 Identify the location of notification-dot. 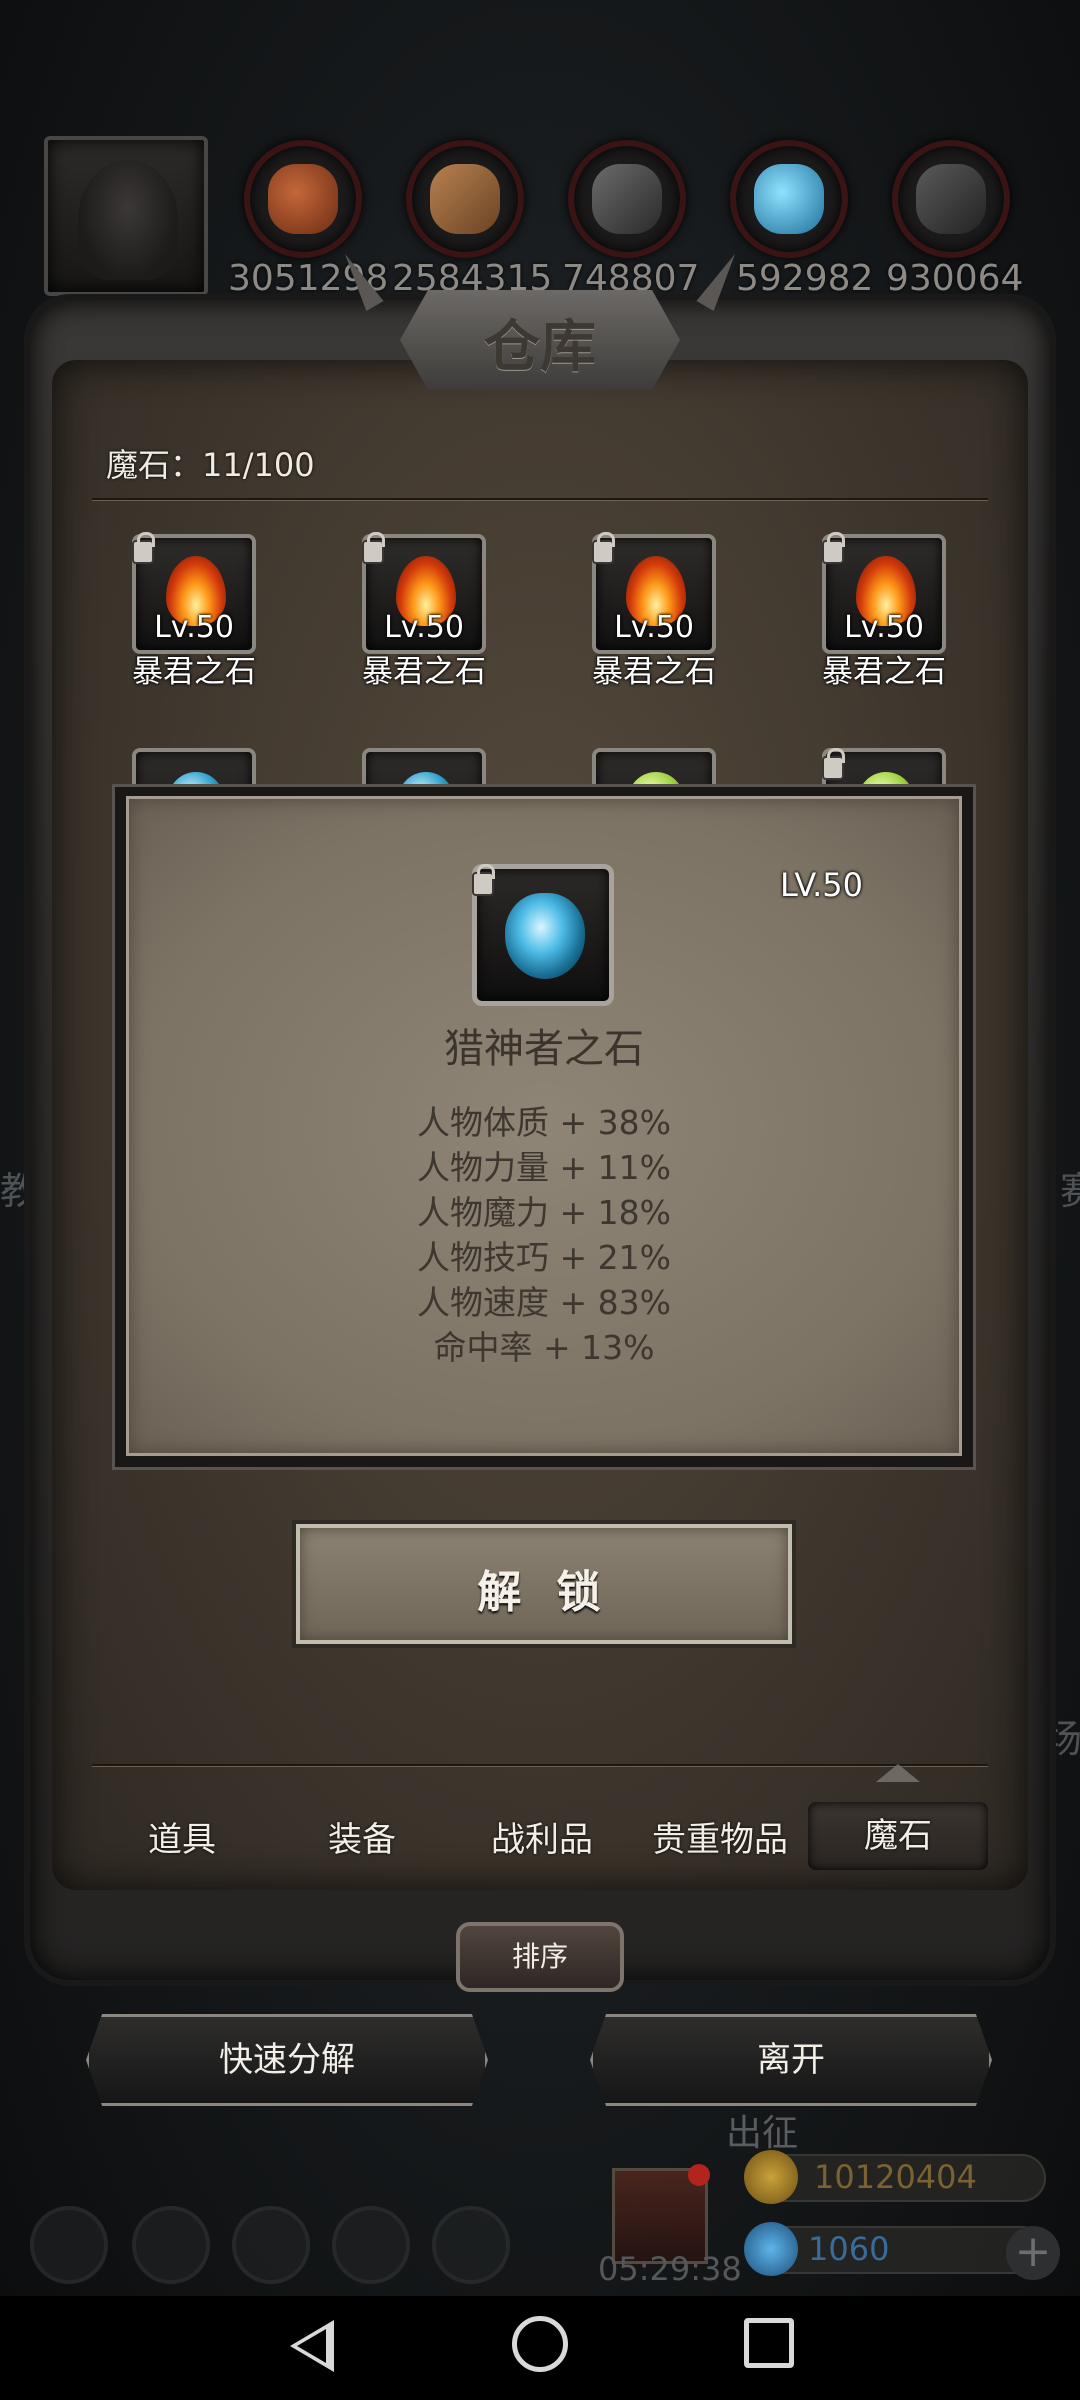
(699, 2175).